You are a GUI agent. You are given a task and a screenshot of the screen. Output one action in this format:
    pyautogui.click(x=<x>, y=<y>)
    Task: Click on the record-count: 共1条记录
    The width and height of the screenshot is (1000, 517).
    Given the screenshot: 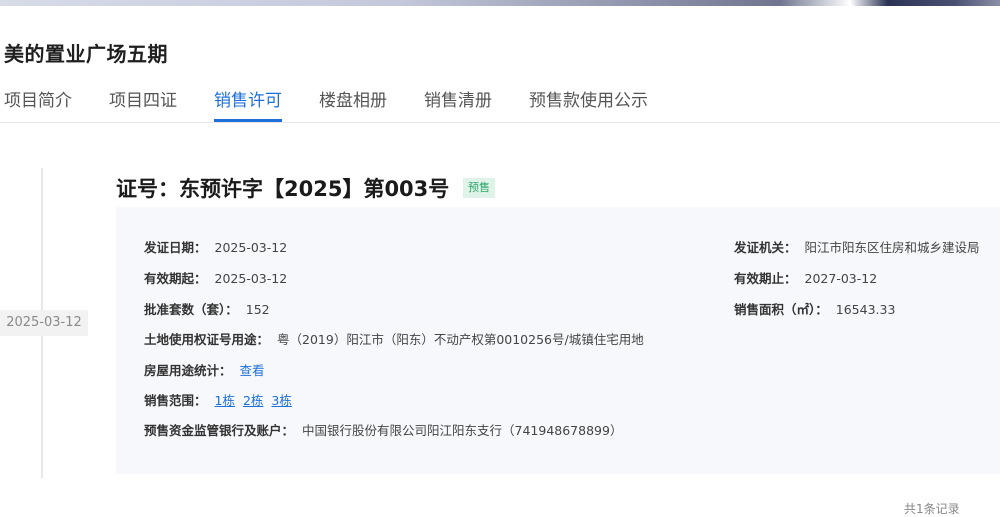 What is the action you would take?
    pyautogui.click(x=932, y=509)
    